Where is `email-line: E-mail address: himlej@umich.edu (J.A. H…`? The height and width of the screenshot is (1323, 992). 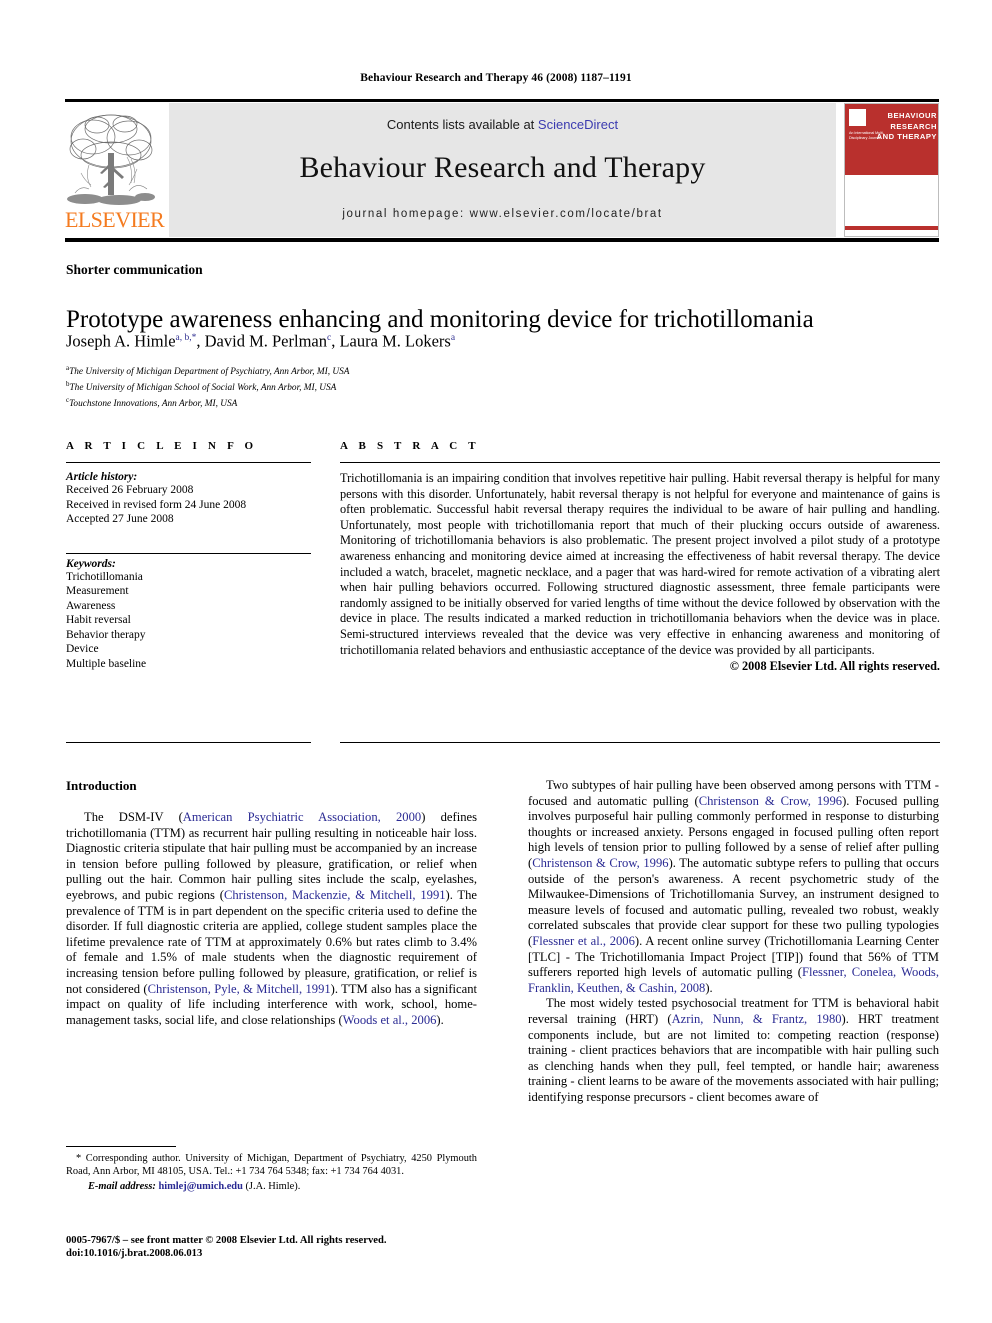 email-line: E-mail address: himlej@umich.edu (J.A. H… is located at coordinates (194, 1187).